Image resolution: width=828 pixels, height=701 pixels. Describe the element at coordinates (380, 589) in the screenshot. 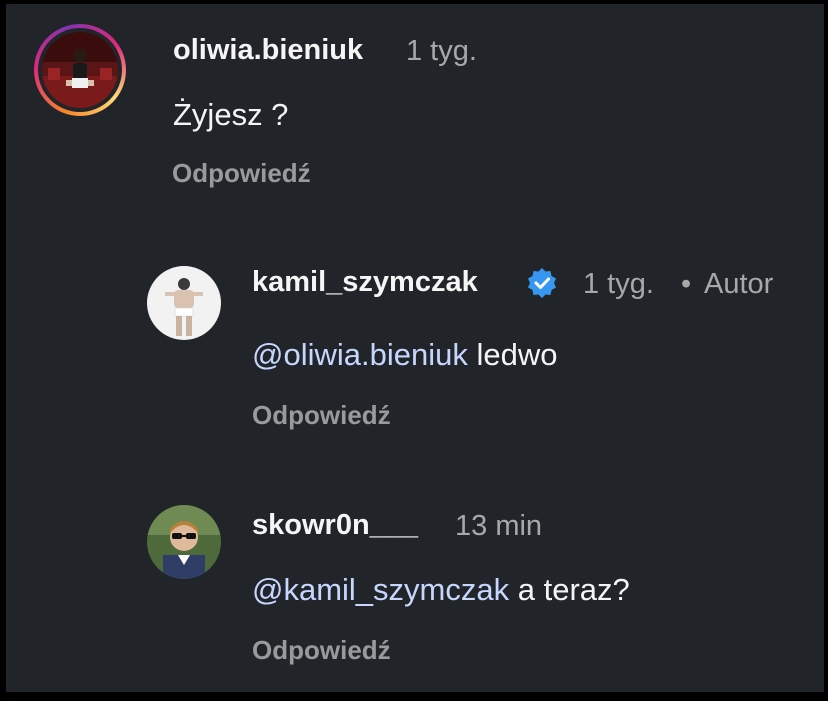

I see `mention-link: @kamil_szymczak` at that location.